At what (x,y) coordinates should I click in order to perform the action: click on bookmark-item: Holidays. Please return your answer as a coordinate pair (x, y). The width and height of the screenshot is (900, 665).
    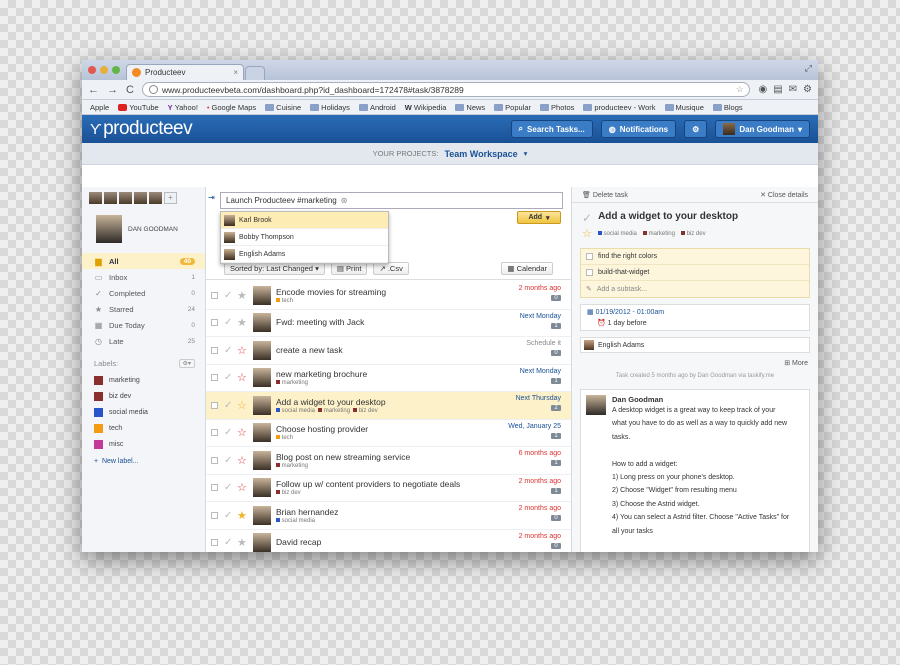
    Looking at the image, I should click on (330, 107).